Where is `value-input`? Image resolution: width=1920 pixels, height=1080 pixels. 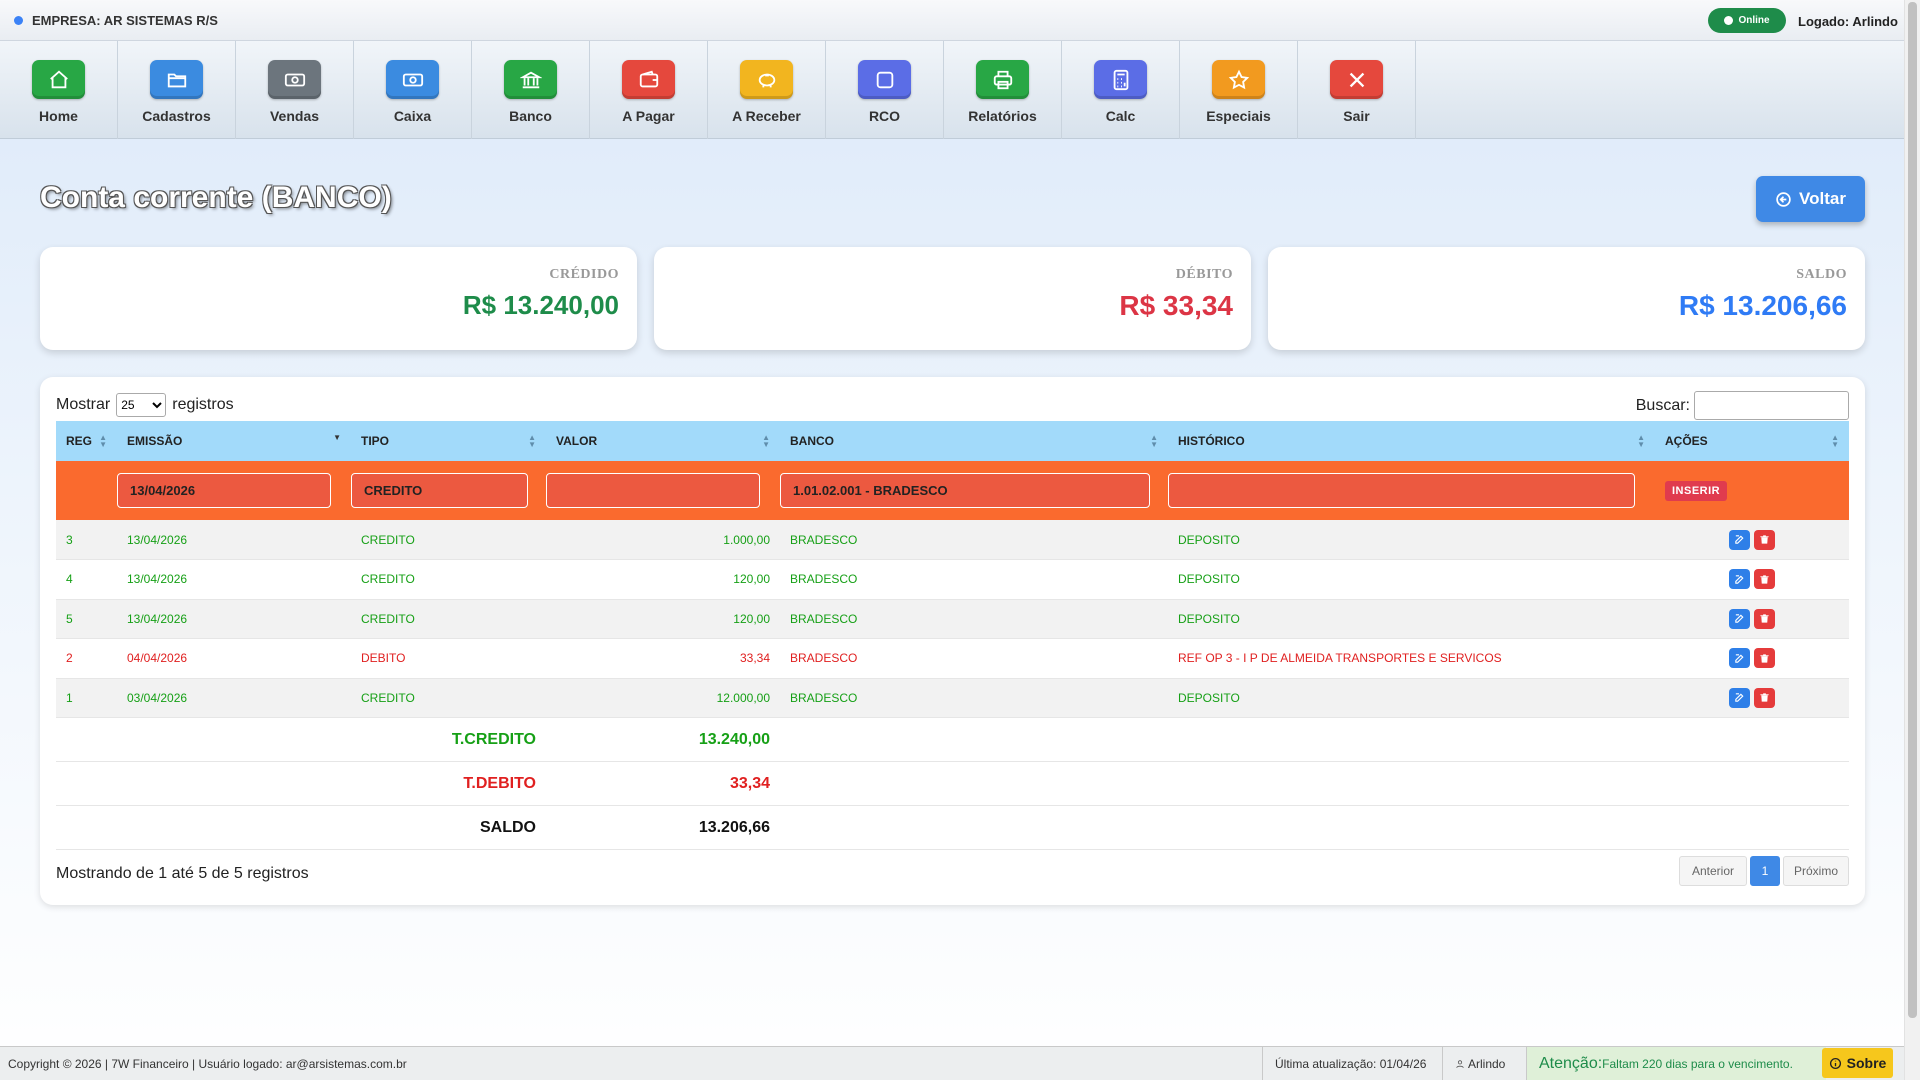 value-input is located at coordinates (653, 490).